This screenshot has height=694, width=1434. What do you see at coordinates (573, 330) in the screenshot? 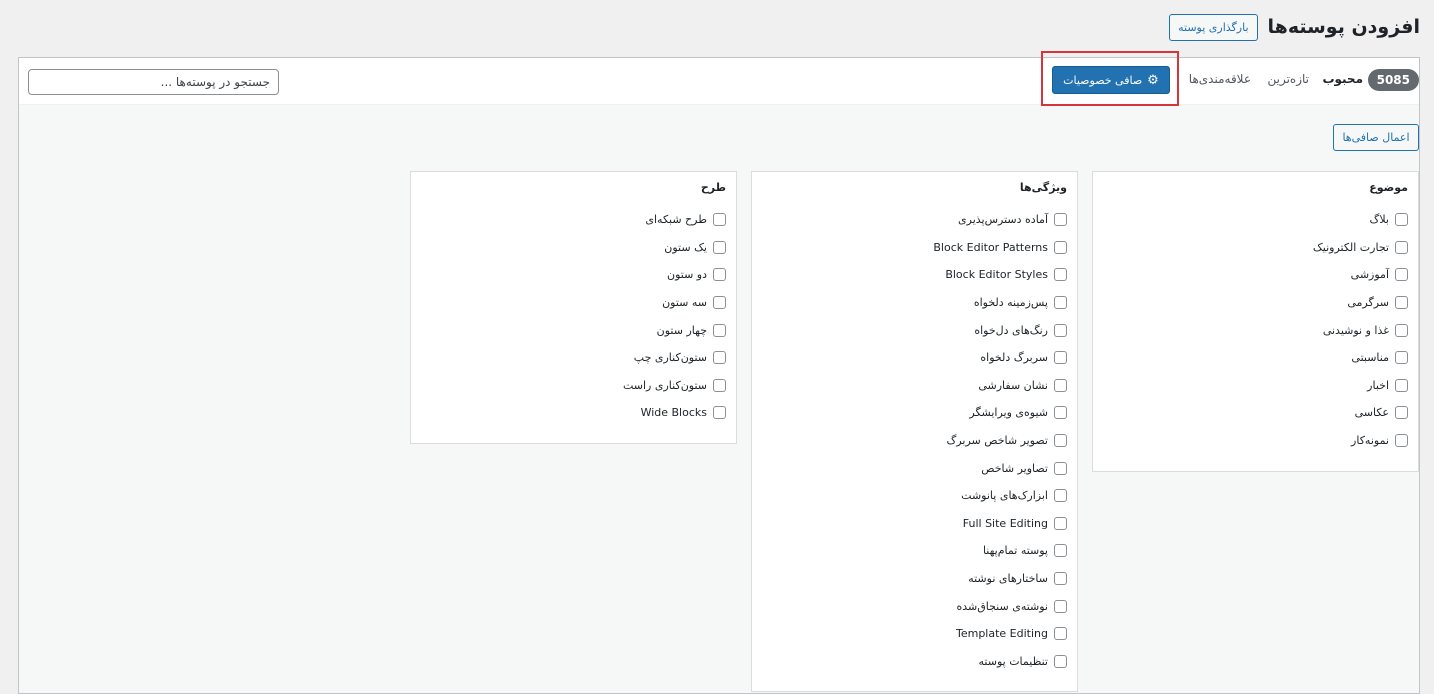
I see `filter-option: چهار ستون` at bounding box center [573, 330].